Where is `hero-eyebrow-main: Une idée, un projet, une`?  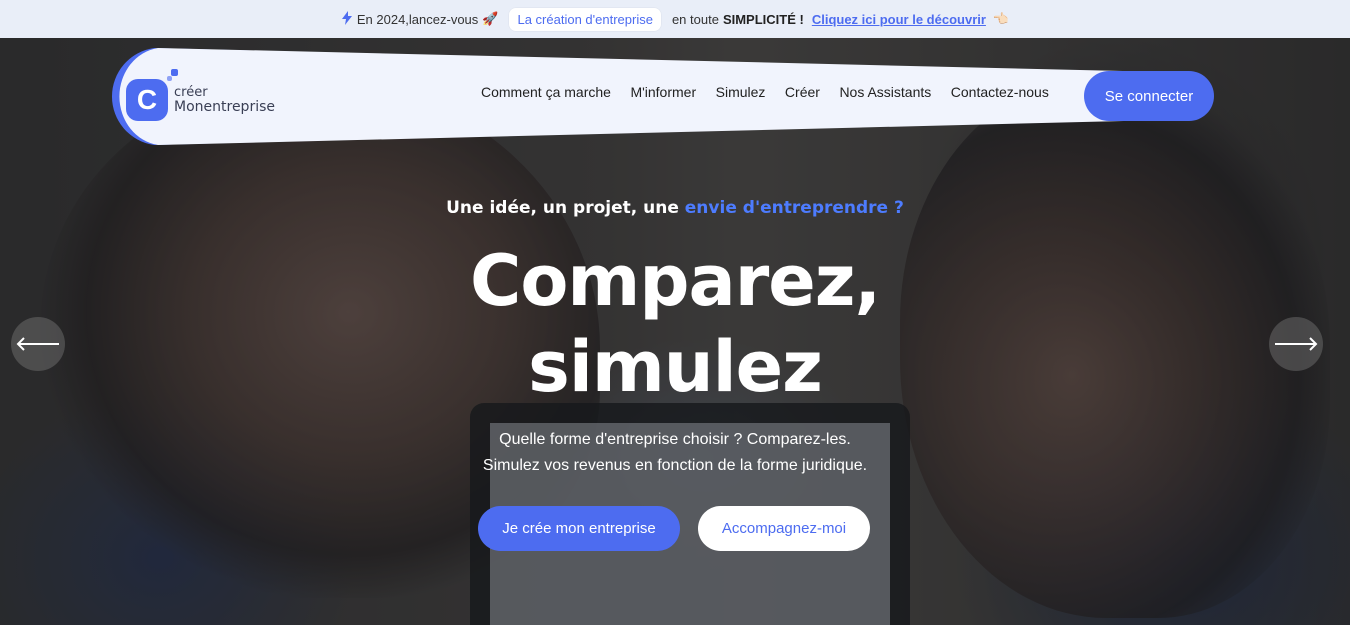 hero-eyebrow-main: Une idée, un projet, une is located at coordinates (565, 208).